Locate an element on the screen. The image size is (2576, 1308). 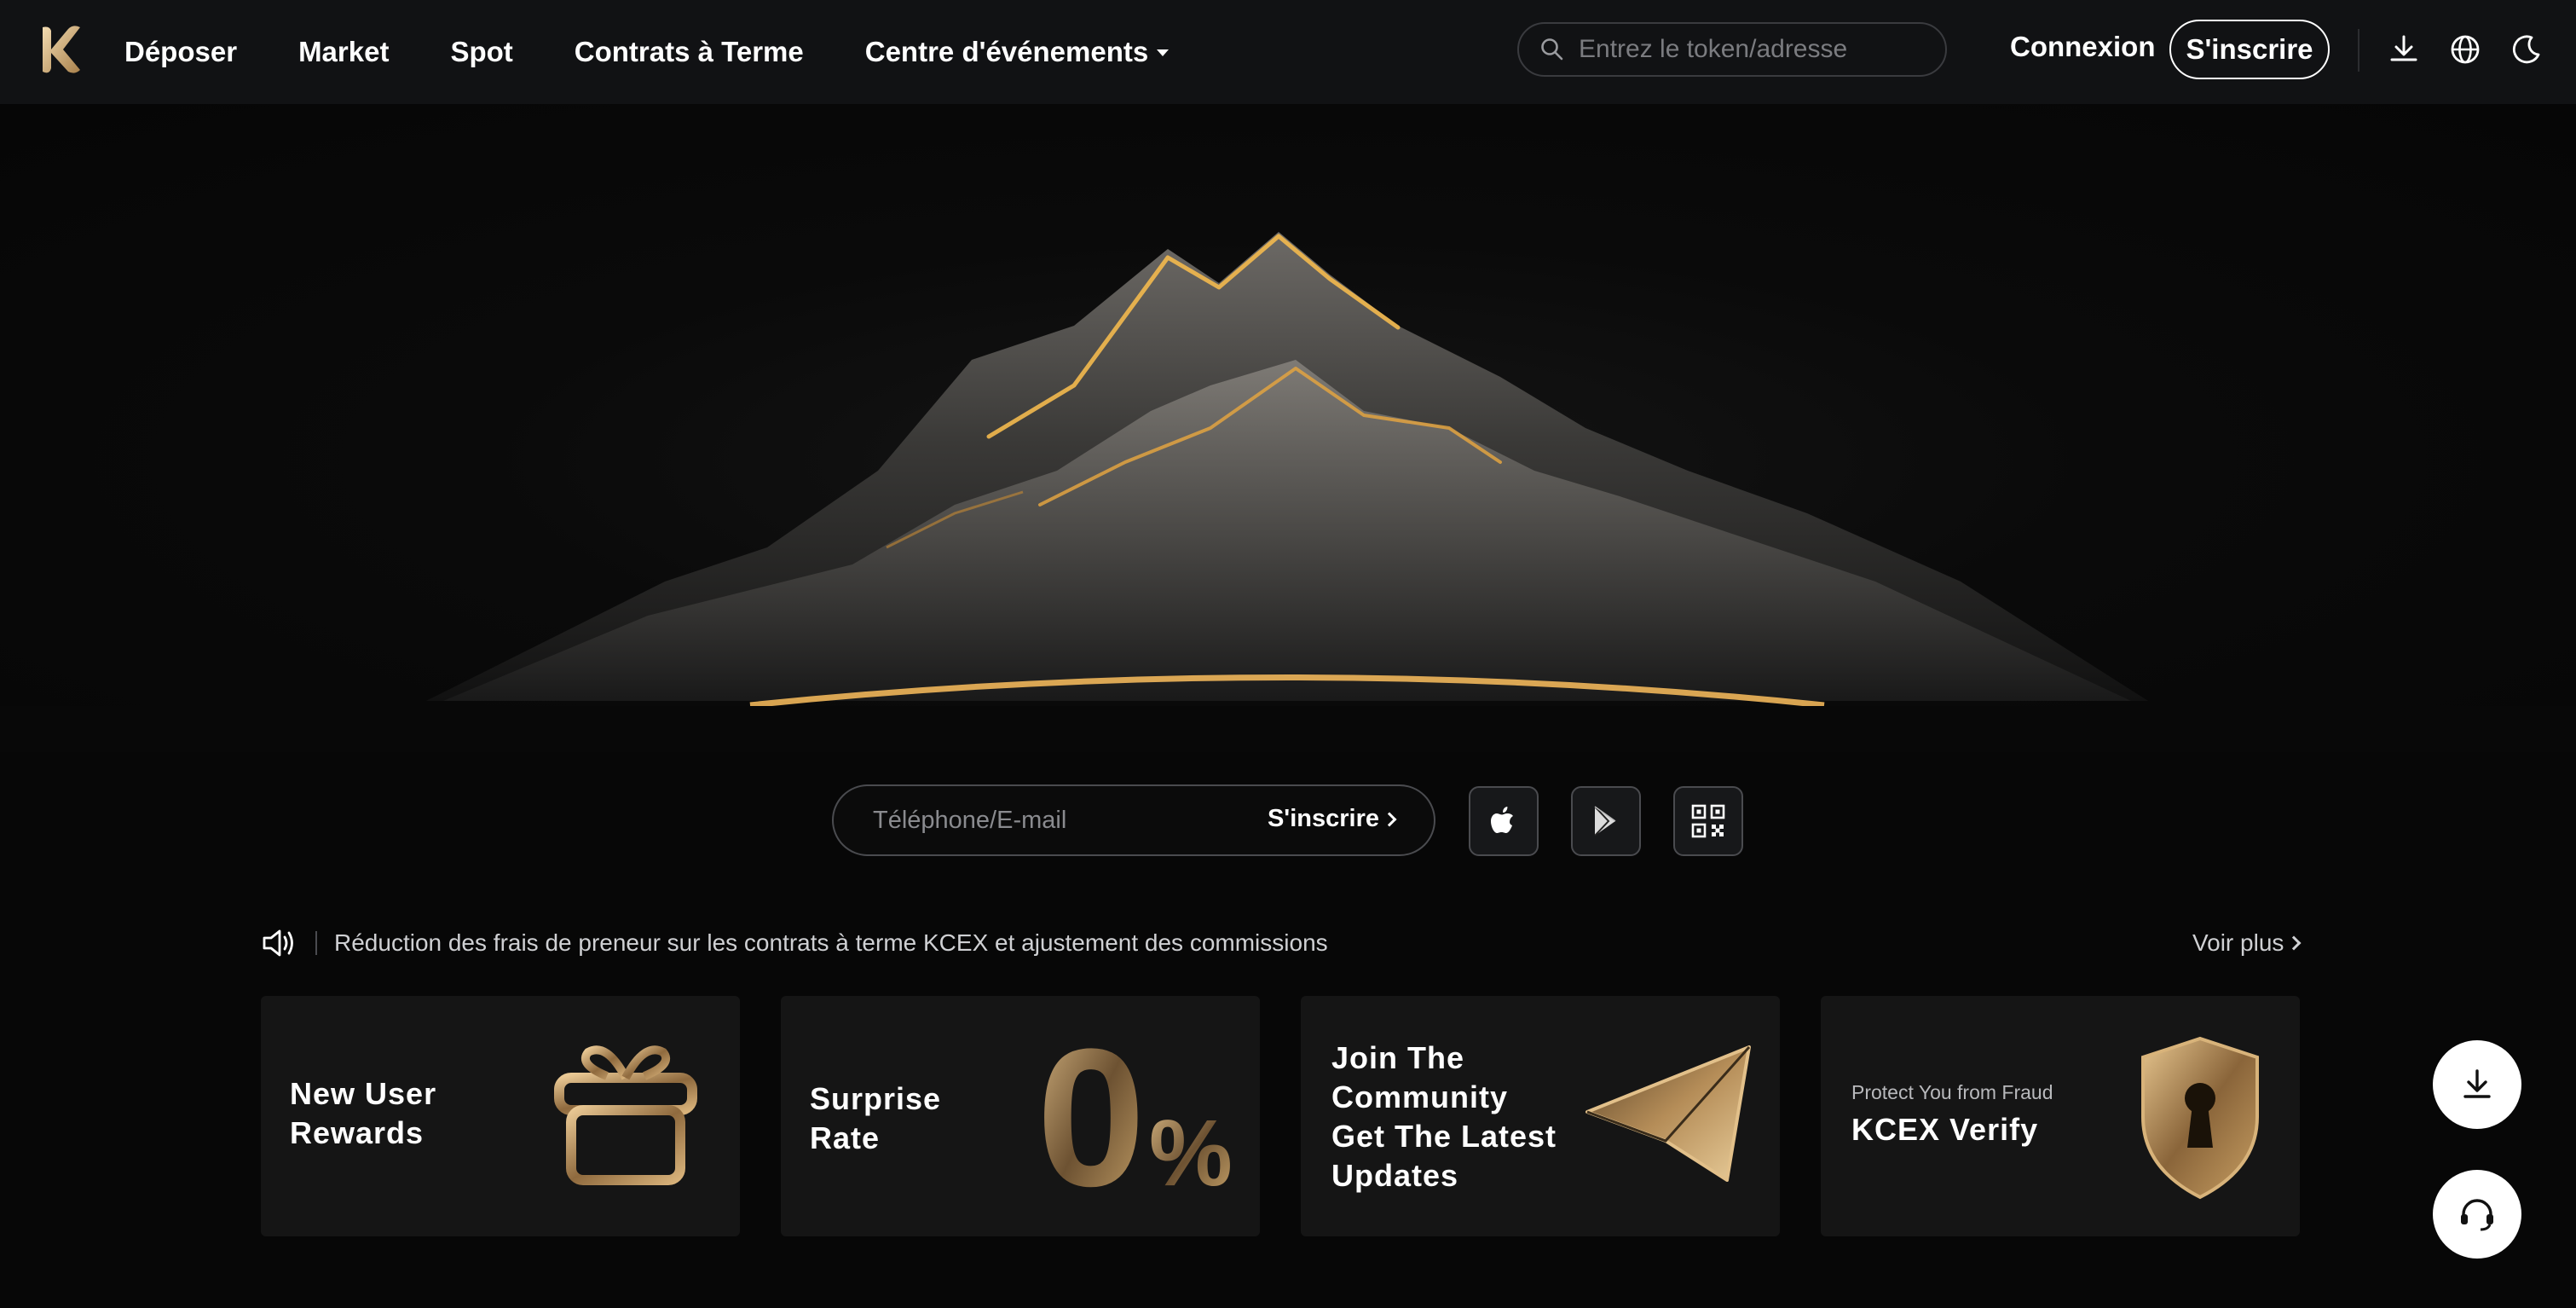
nav-label: Déposer is located at coordinates (181, 51).